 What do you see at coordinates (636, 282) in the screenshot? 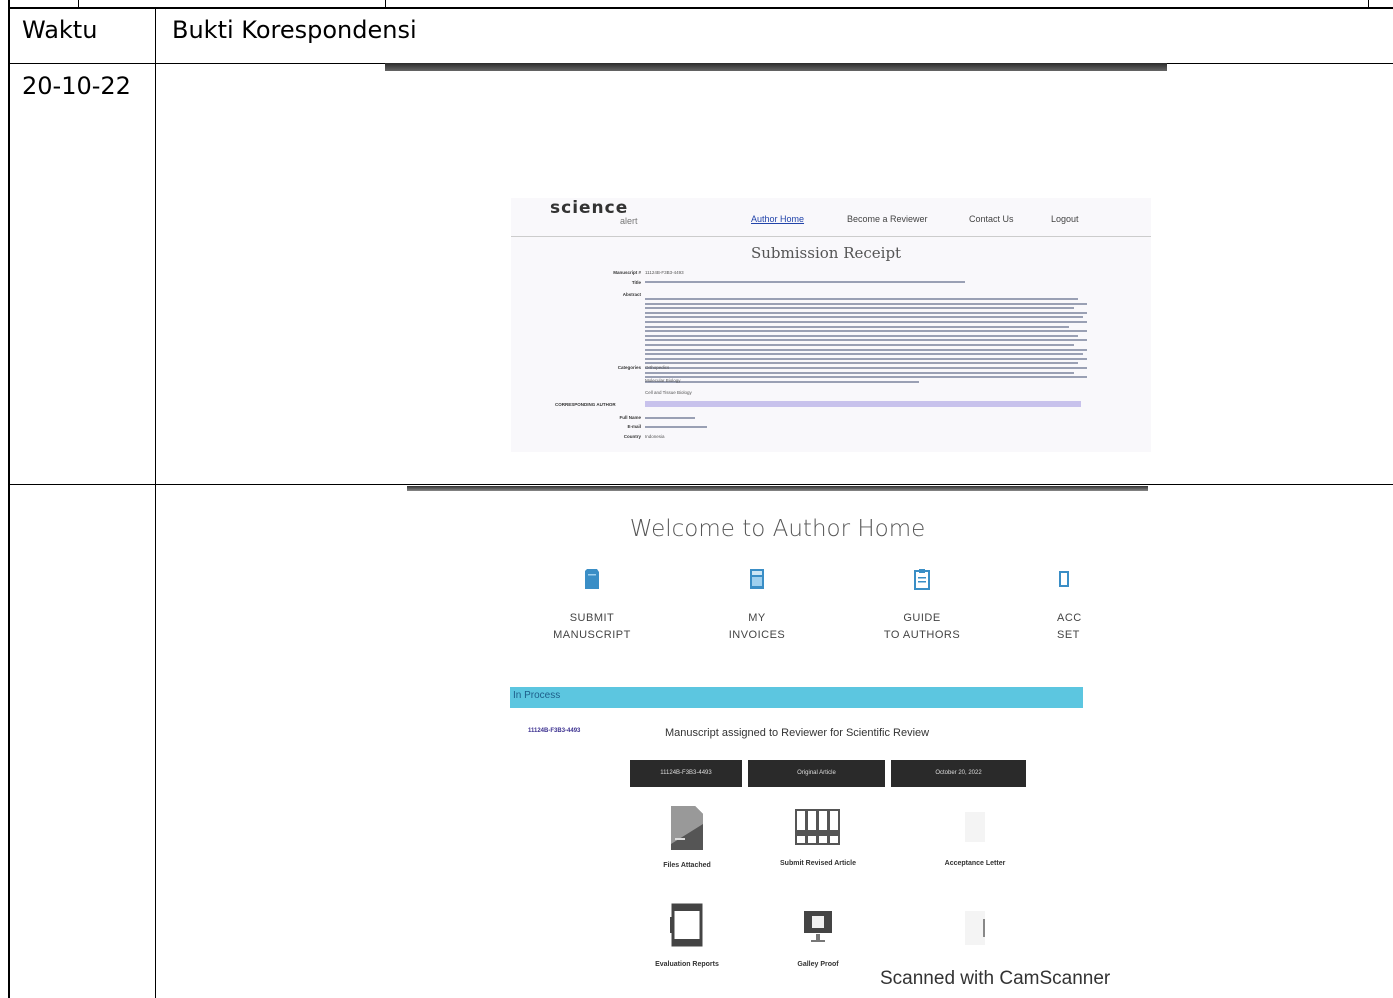
I see `field-label: Title` at bounding box center [636, 282].